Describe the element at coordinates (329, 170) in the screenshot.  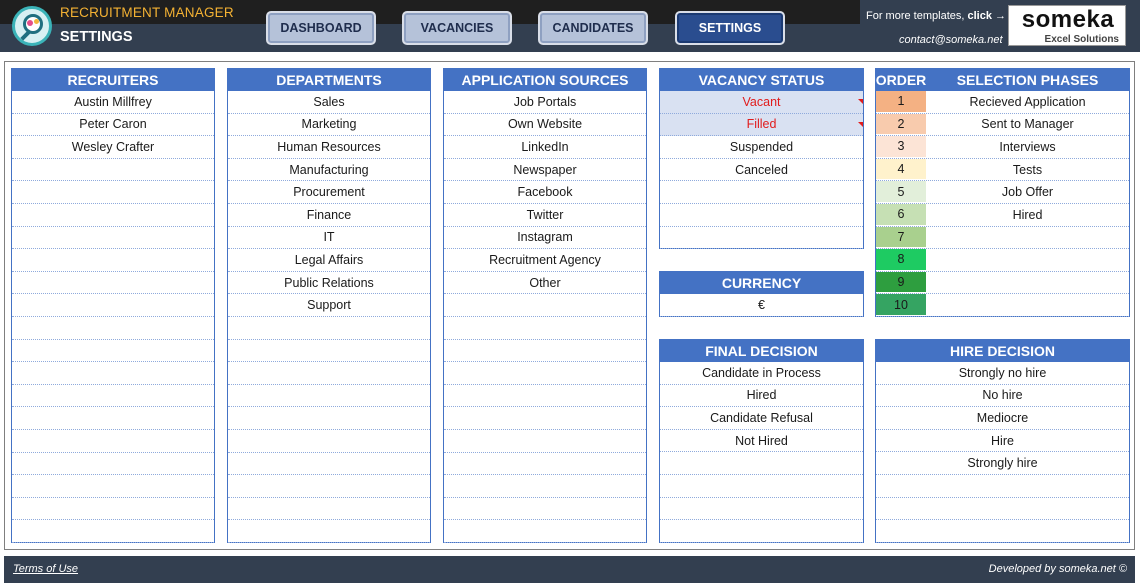
I see `list-item: Manufacturing` at that location.